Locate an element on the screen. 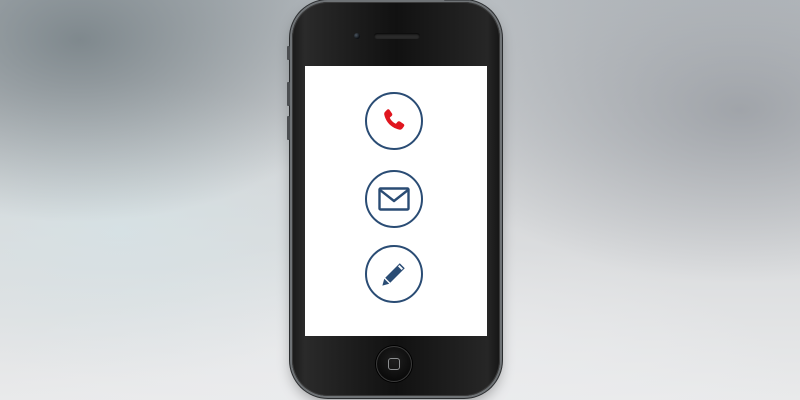 The width and height of the screenshot is (800, 400). front-camera is located at coordinates (357, 36).